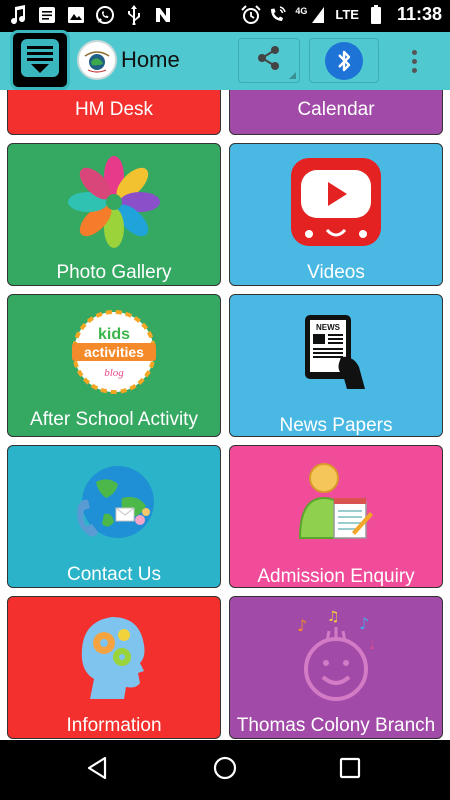 The image size is (450, 800). I want to click on home-button, so click(225, 770).